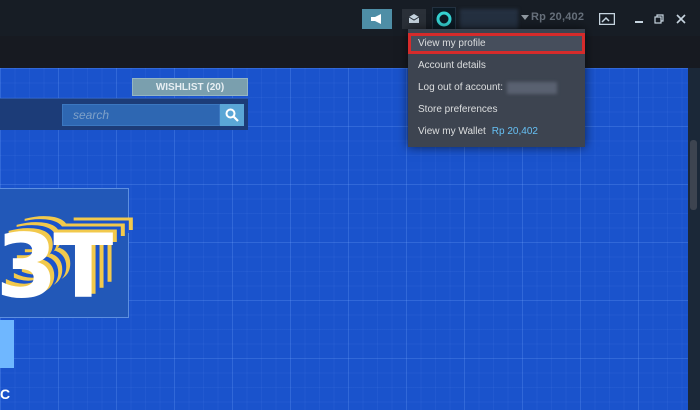 This screenshot has height=410, width=700. I want to click on broadcast-button, so click(377, 19).